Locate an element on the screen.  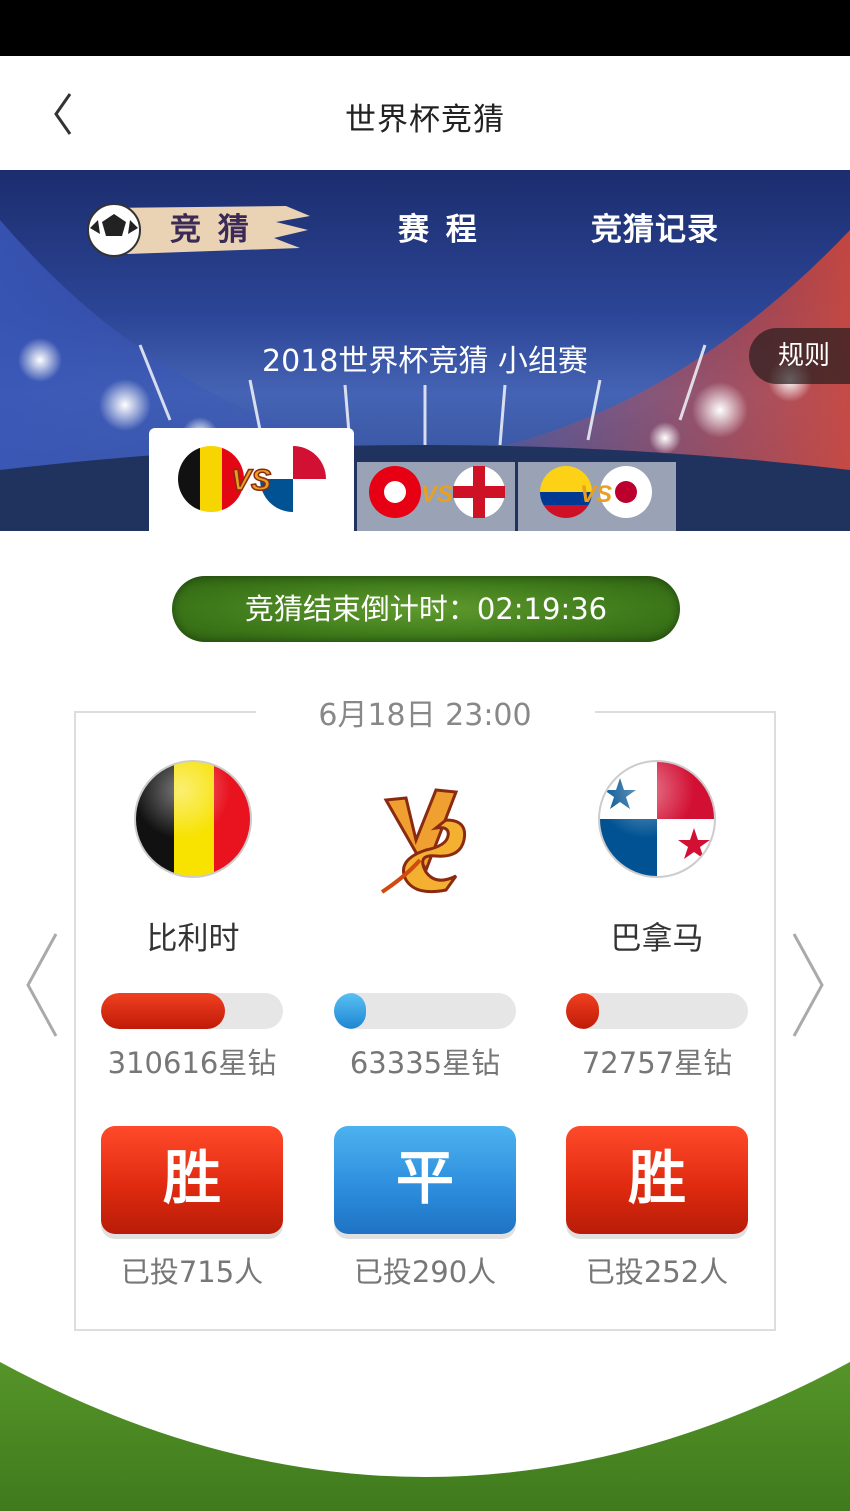
draw-stake-value: 63335星钻 is located at coordinates (425, 1063).